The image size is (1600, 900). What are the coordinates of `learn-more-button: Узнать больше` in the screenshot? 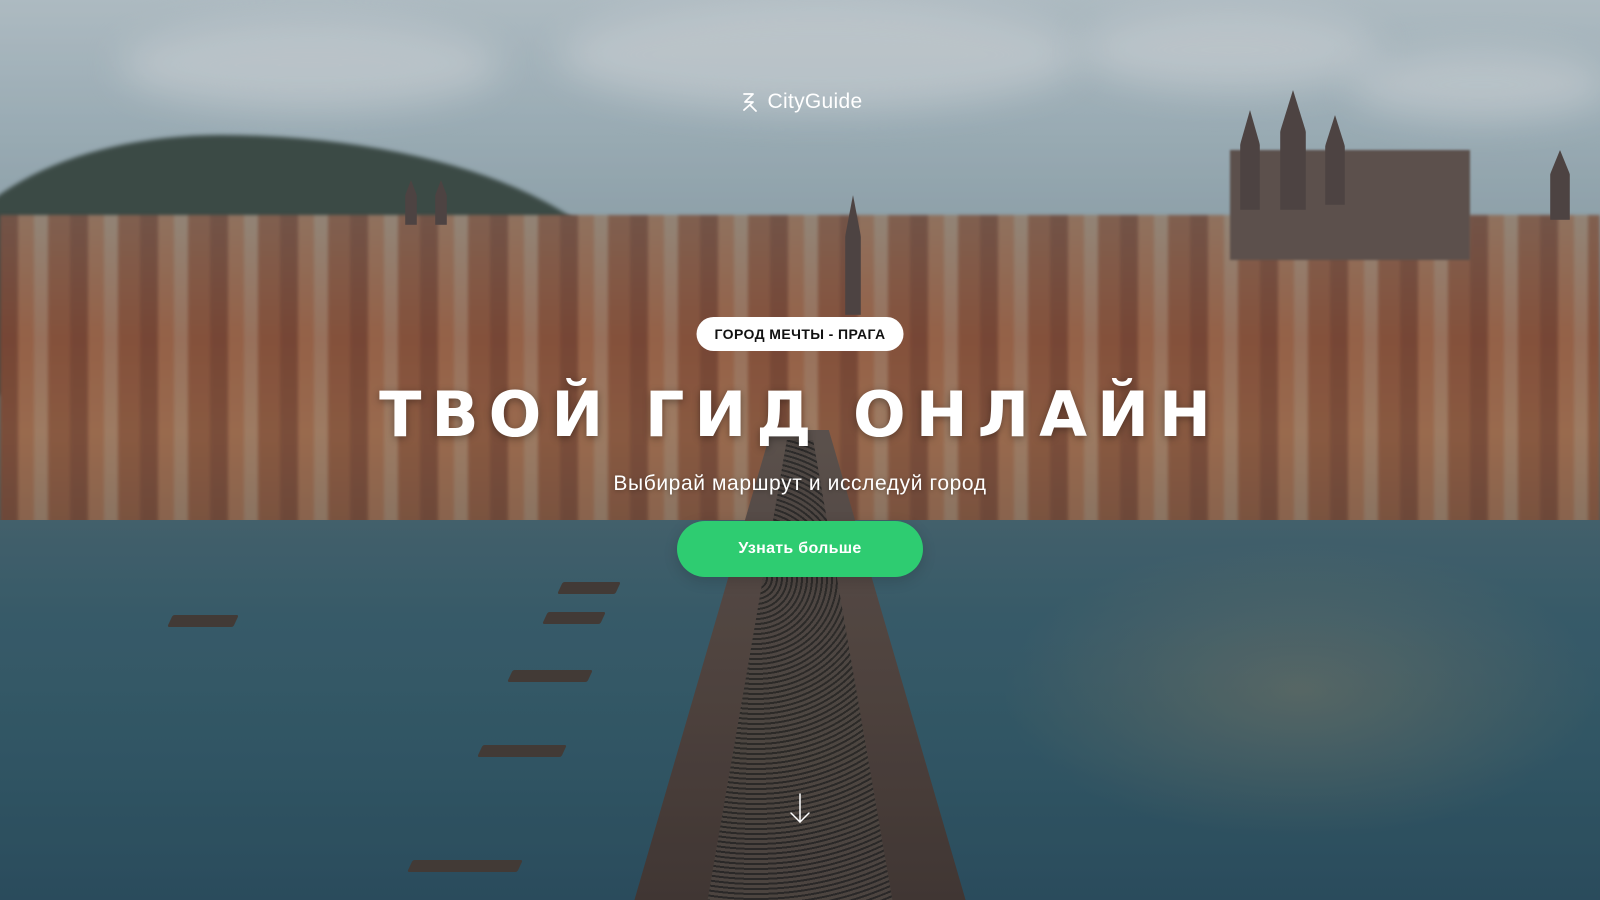 It's located at (800, 549).